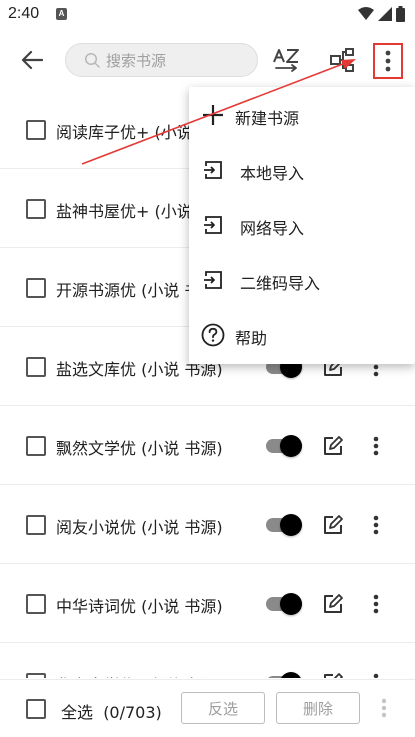 The image size is (415, 737). I want to click on source-name: 飘然文学优 (小说 书源), so click(139, 448).